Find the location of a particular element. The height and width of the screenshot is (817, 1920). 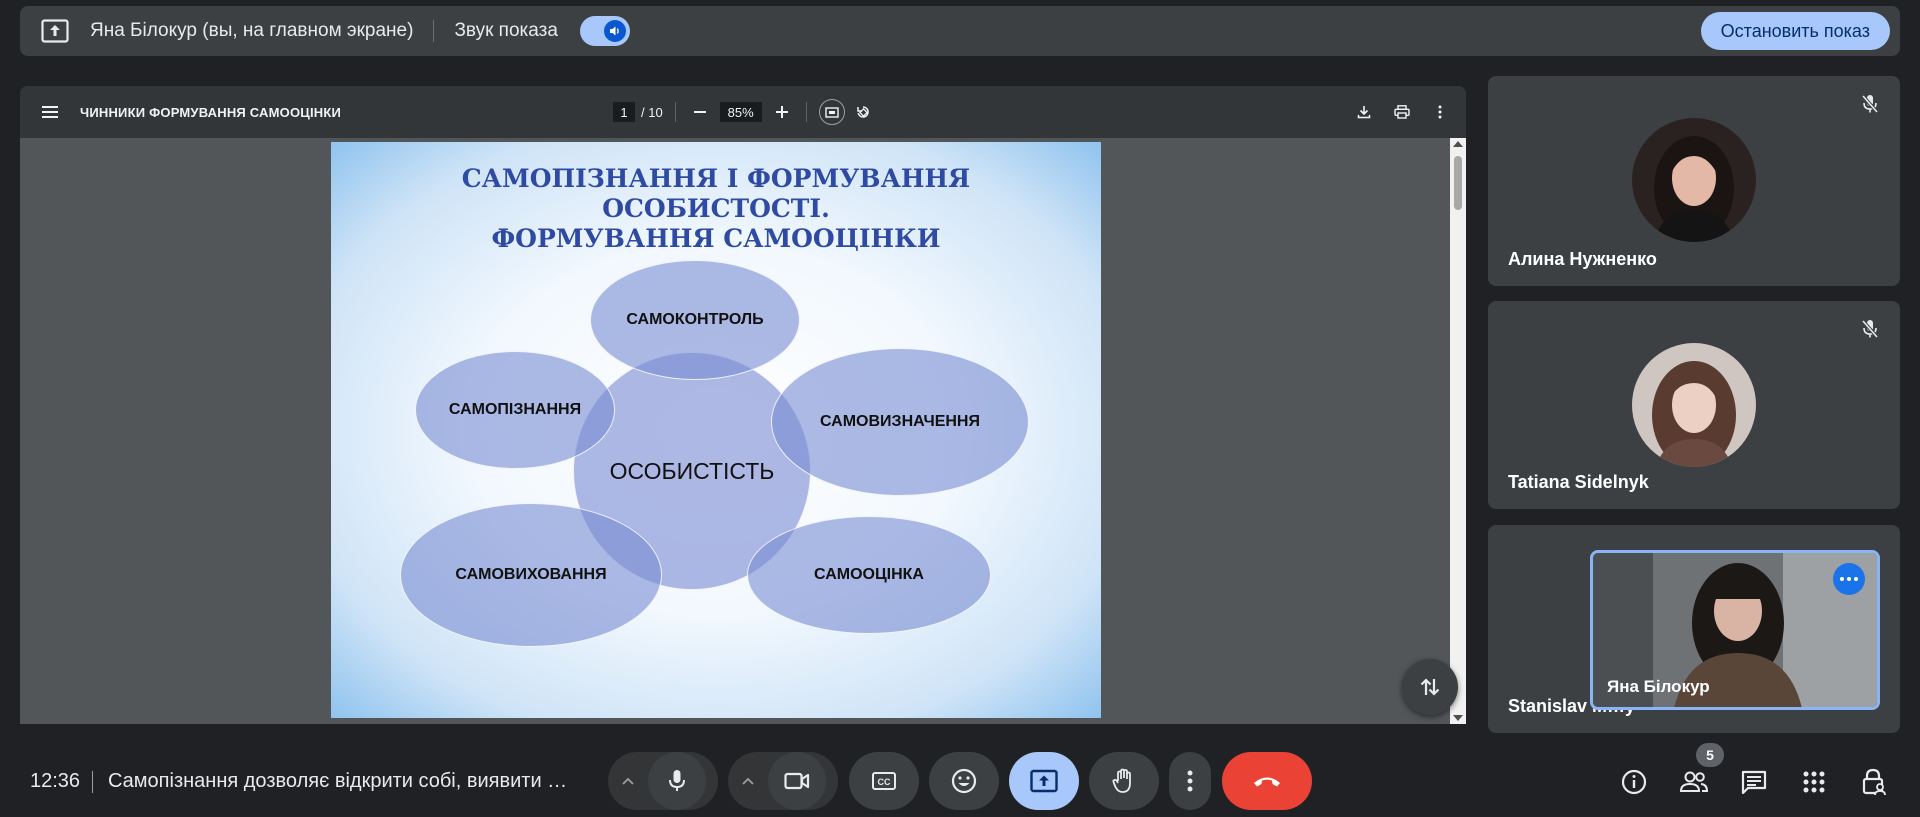

participant-name: Алина Нужненко is located at coordinates (1582, 259).